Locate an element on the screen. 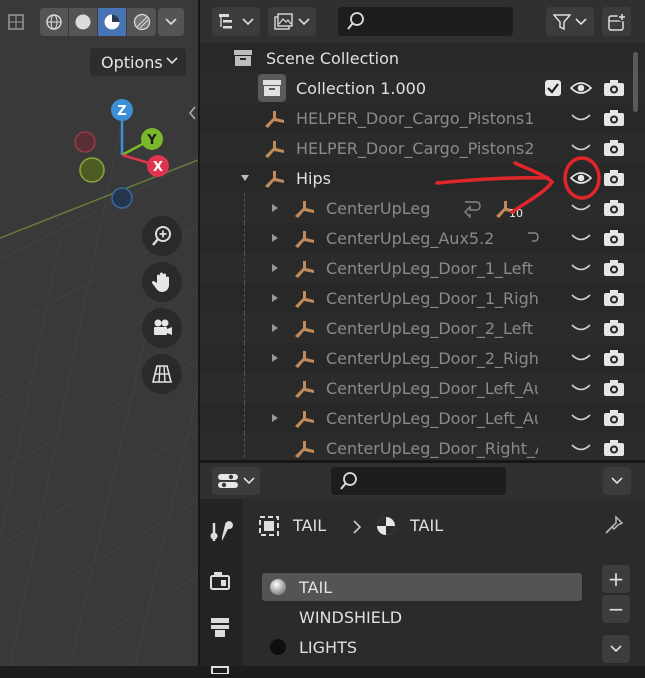 The image size is (645, 678). outliner-search-input is located at coordinates (425, 21).